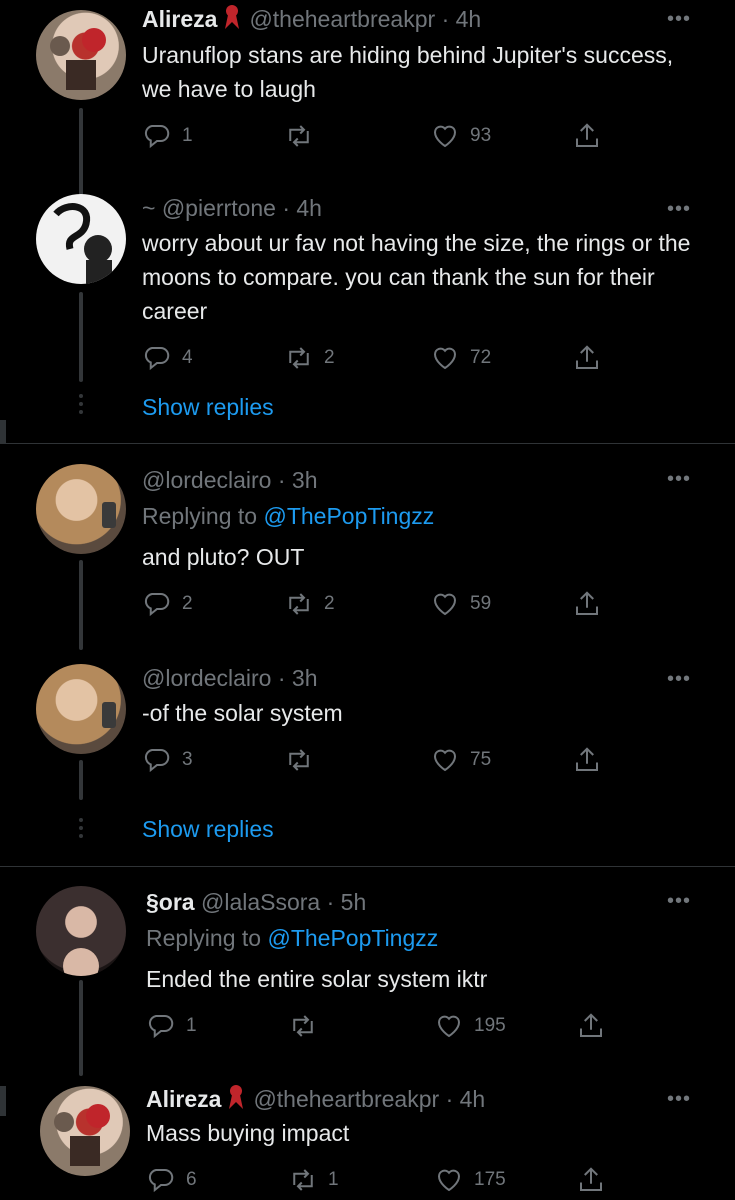 The width and height of the screenshot is (735, 1200). What do you see at coordinates (481, 135) in the screenshot?
I see `like-count: 93` at bounding box center [481, 135].